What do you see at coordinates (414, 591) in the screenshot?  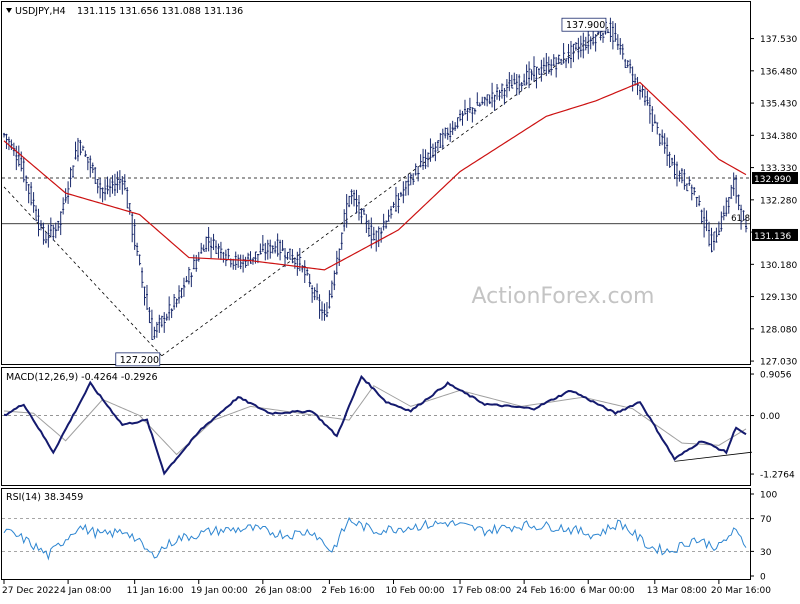 I see `time-axis-label: 10 Feb 00:00` at bounding box center [414, 591].